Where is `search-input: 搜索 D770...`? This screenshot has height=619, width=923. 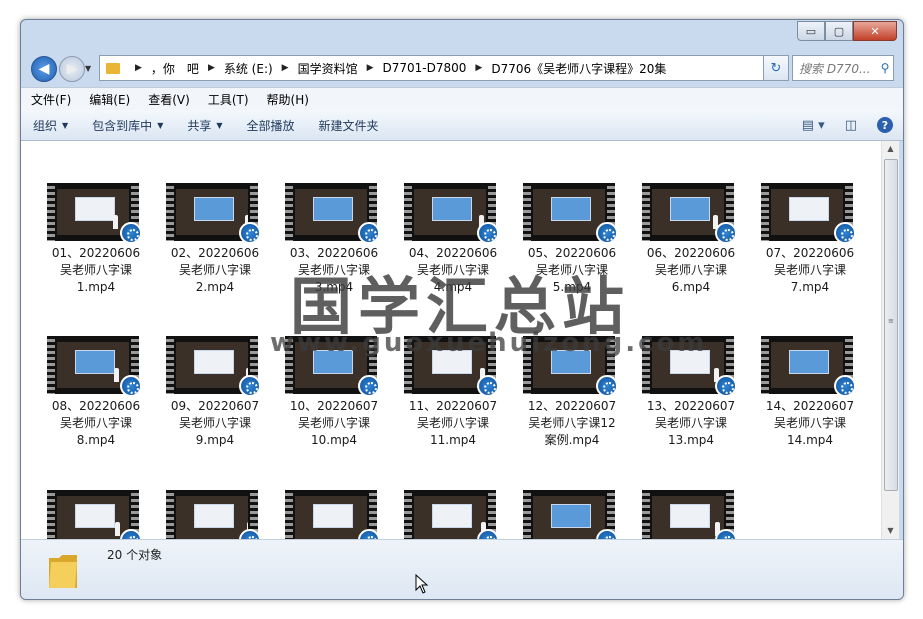 search-input: 搜索 D770... is located at coordinates (835, 68).